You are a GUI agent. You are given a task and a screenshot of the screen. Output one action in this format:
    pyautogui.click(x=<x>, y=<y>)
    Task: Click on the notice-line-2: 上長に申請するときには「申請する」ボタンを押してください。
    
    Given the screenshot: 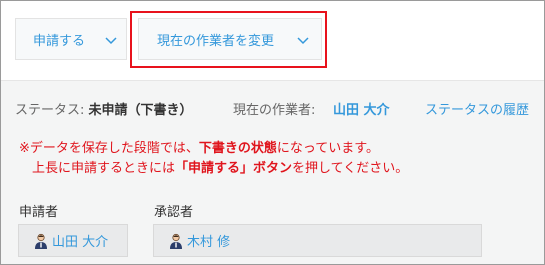 What is the action you would take?
    pyautogui.click(x=213, y=169)
    